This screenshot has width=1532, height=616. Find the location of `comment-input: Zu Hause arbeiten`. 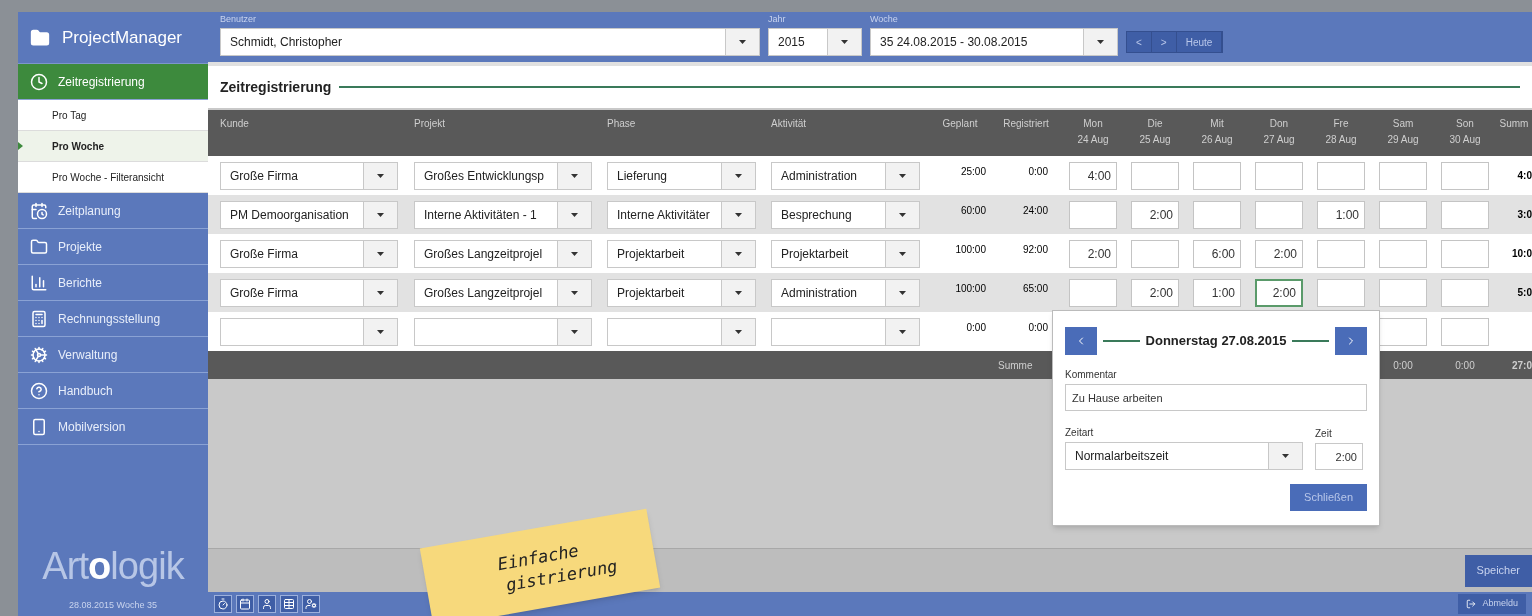

comment-input: Zu Hause arbeiten is located at coordinates (1216, 397).